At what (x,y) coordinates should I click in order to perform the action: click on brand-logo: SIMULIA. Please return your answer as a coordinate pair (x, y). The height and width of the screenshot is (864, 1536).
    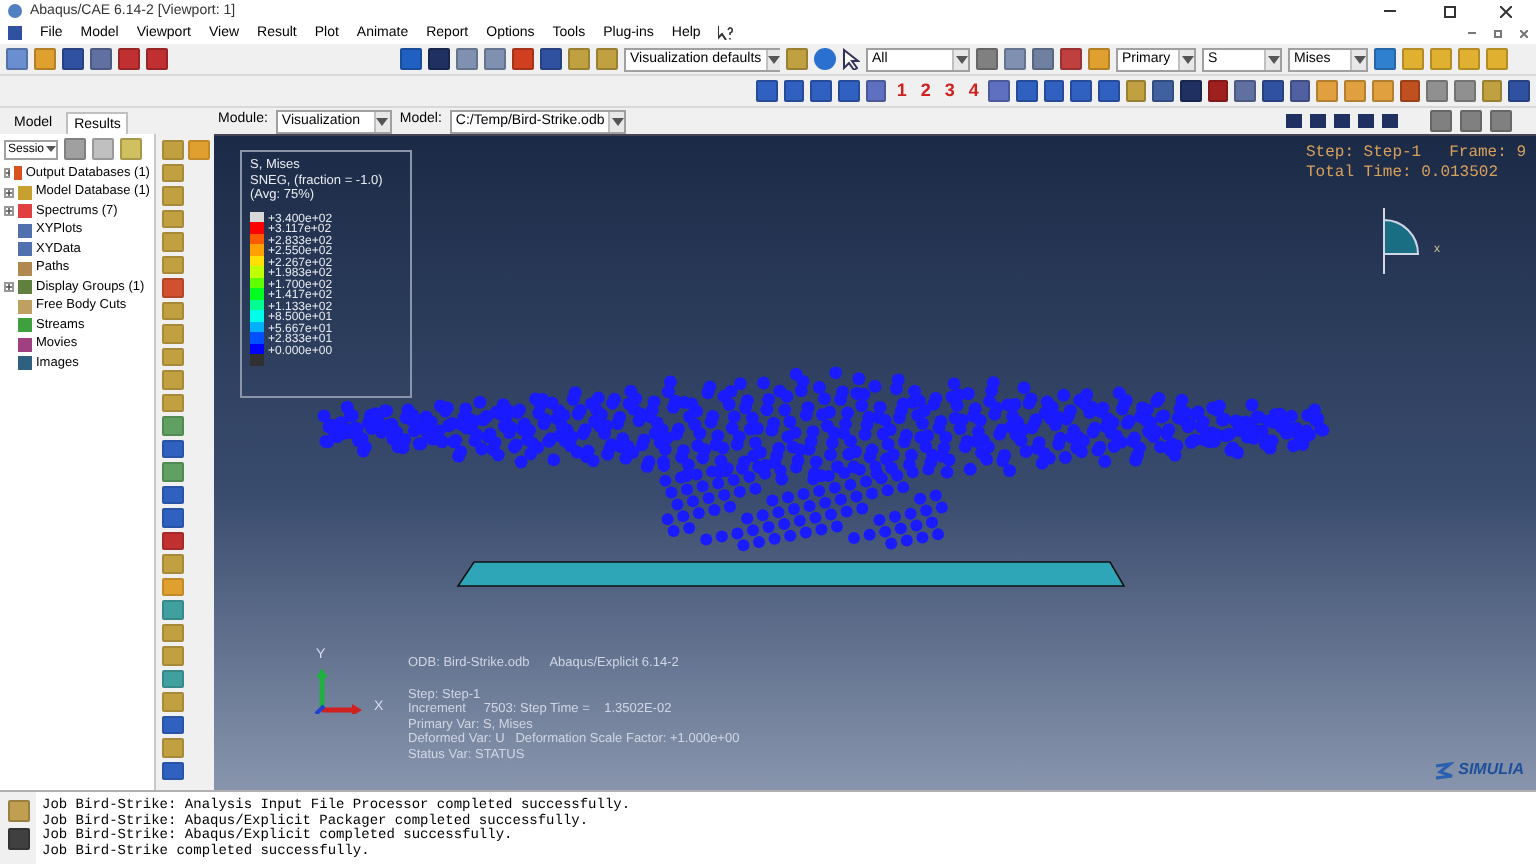
    Looking at the image, I should click on (1491, 770).